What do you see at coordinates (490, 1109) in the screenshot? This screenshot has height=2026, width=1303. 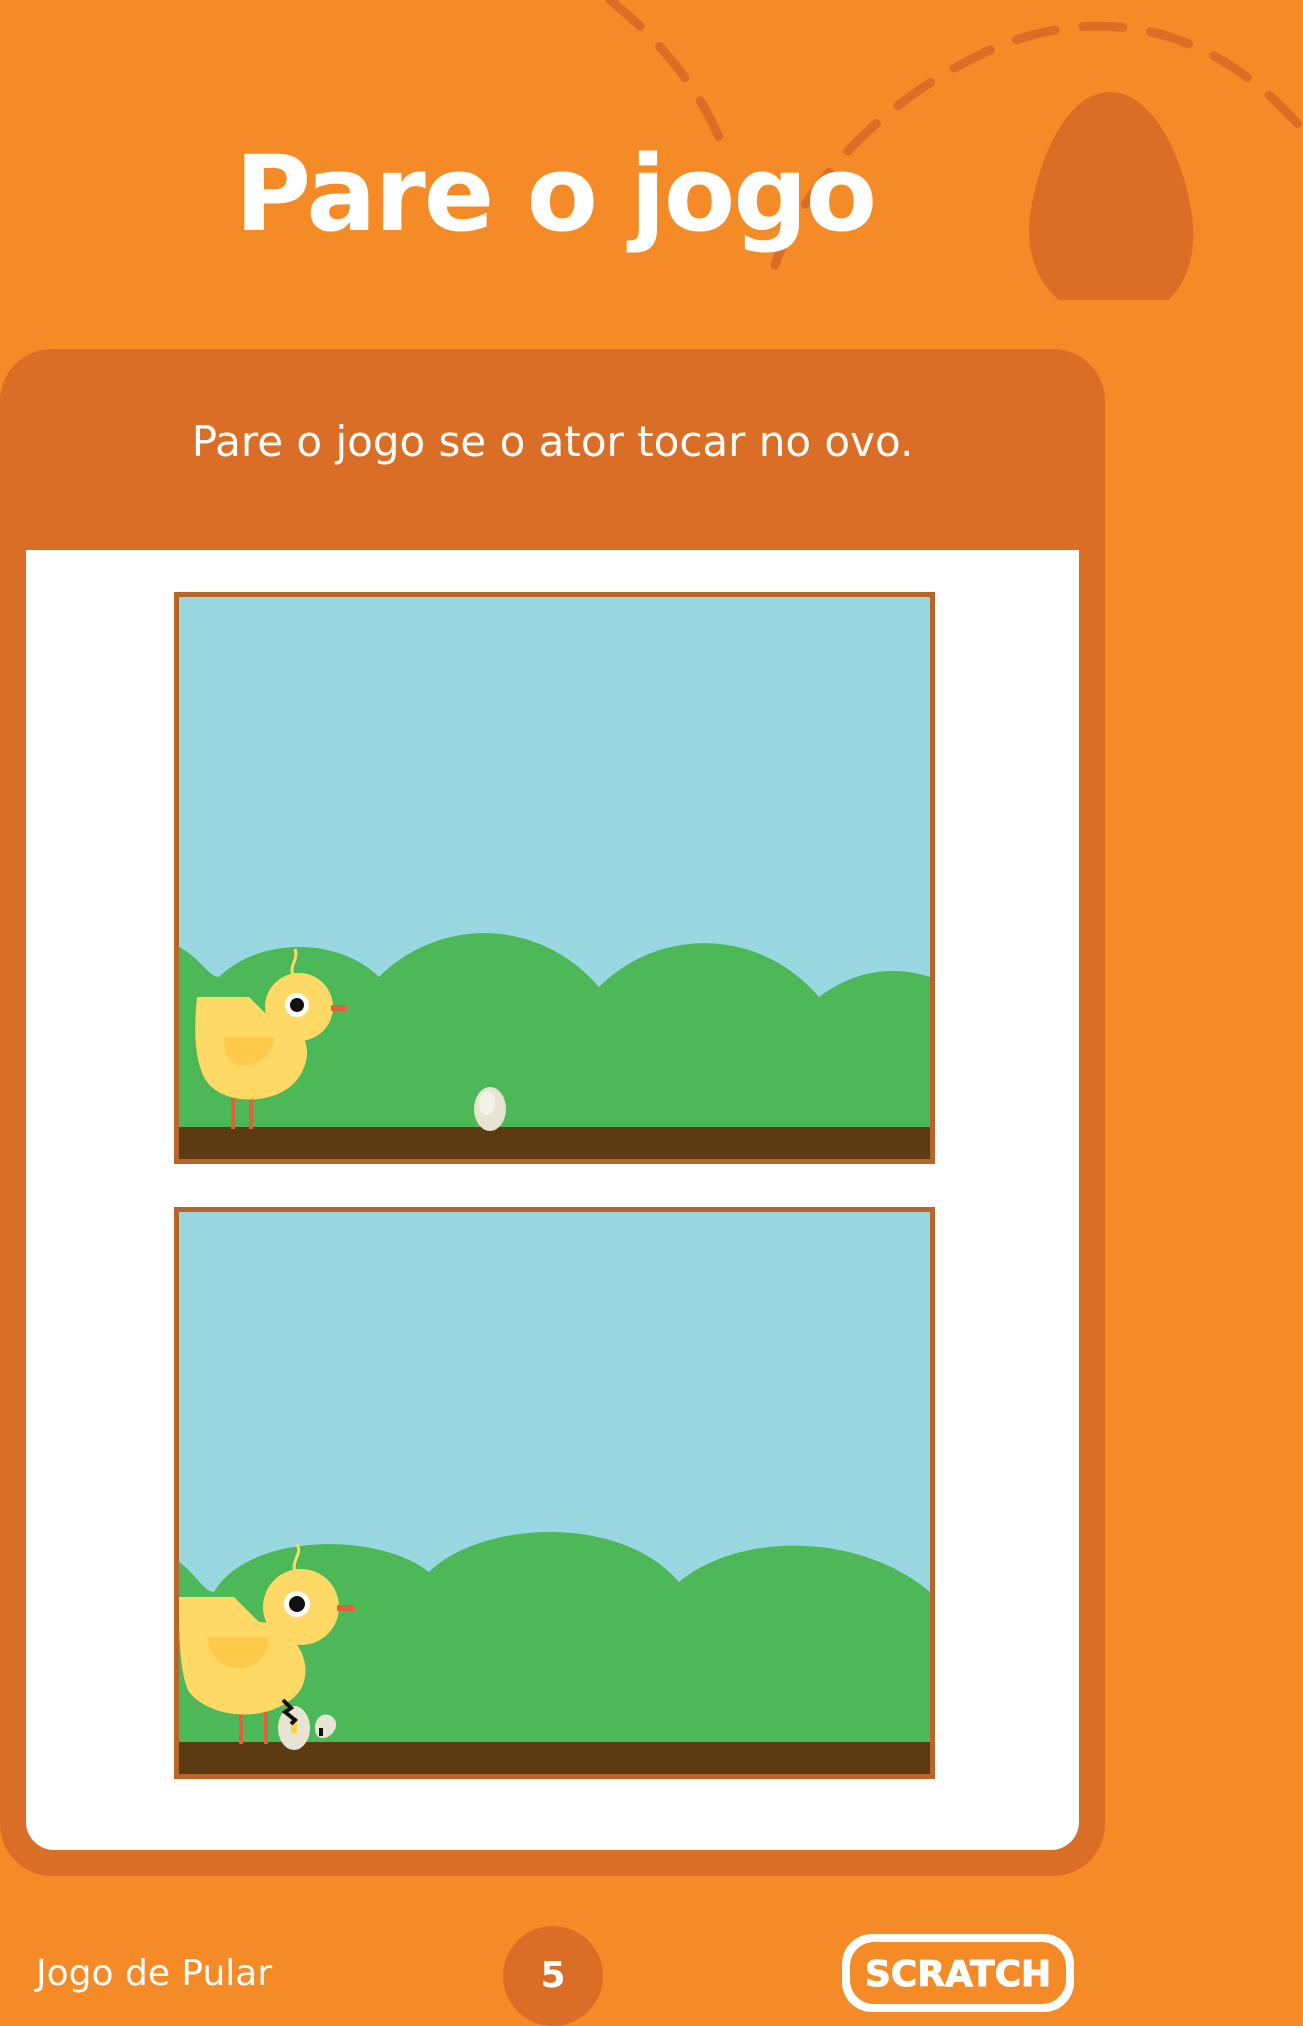 I see `egg-icon` at bounding box center [490, 1109].